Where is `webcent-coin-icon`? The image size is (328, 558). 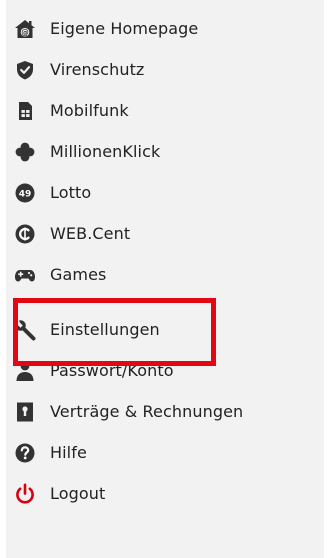
webcent-coin-icon is located at coordinates (25, 234).